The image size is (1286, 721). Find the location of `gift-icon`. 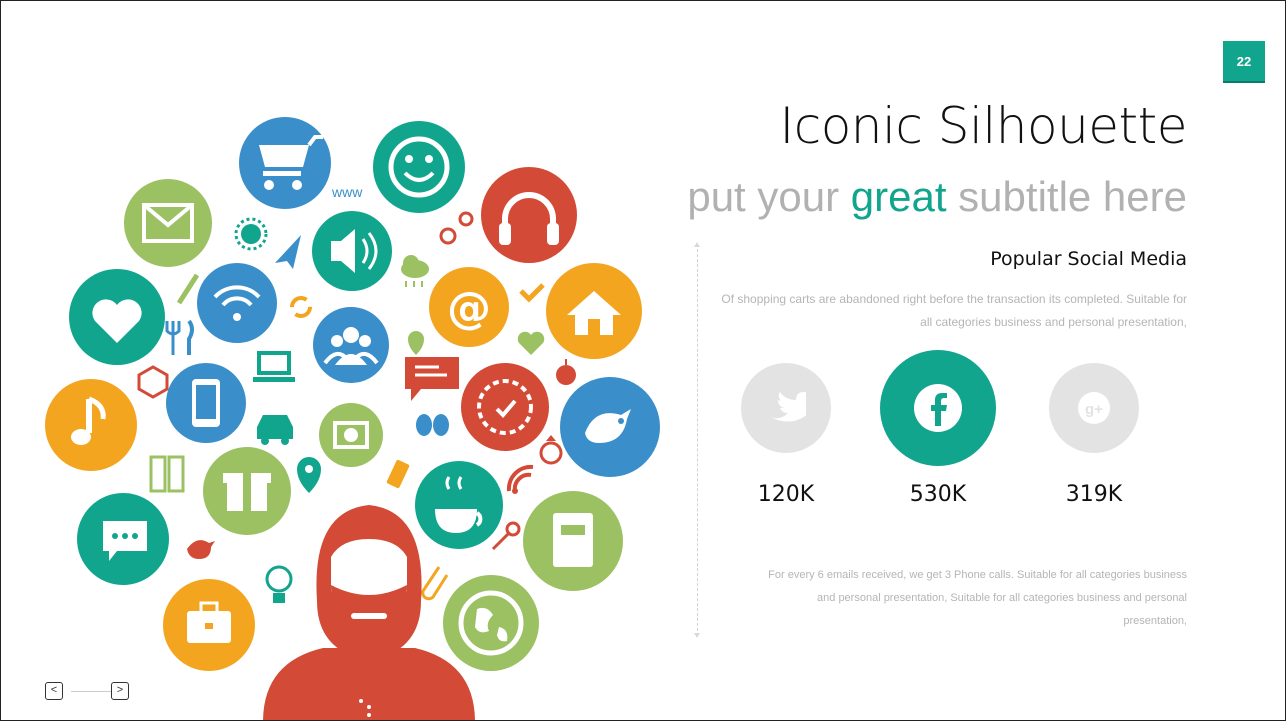

gift-icon is located at coordinates (247, 491).